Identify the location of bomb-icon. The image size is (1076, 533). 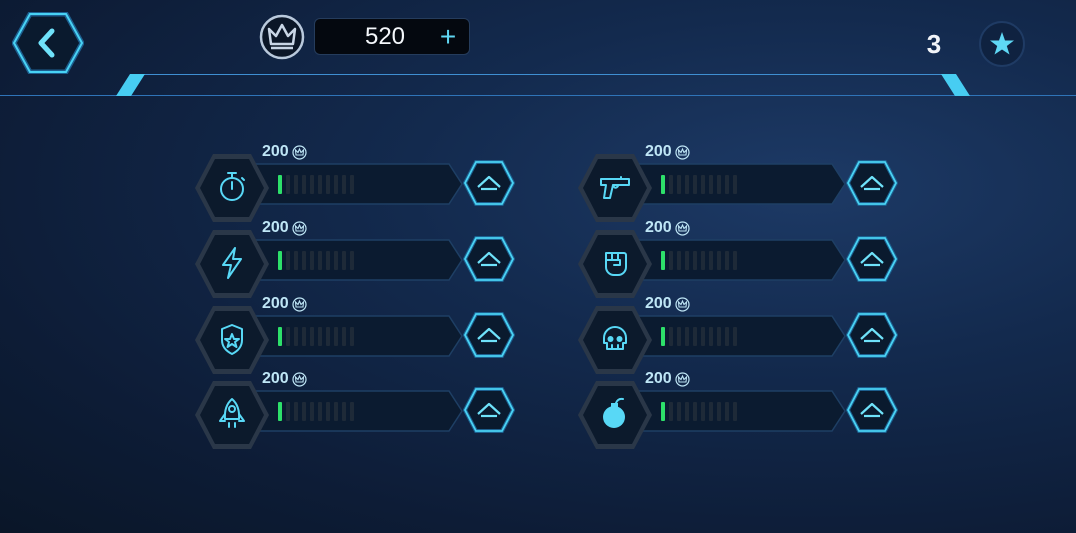
(614, 412).